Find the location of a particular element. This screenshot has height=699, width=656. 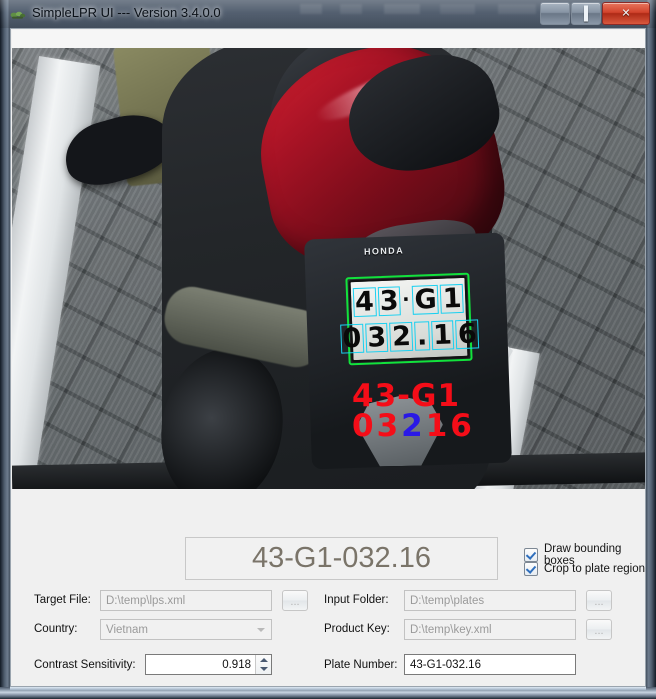

stepper-down-icon is located at coordinates (263, 669).